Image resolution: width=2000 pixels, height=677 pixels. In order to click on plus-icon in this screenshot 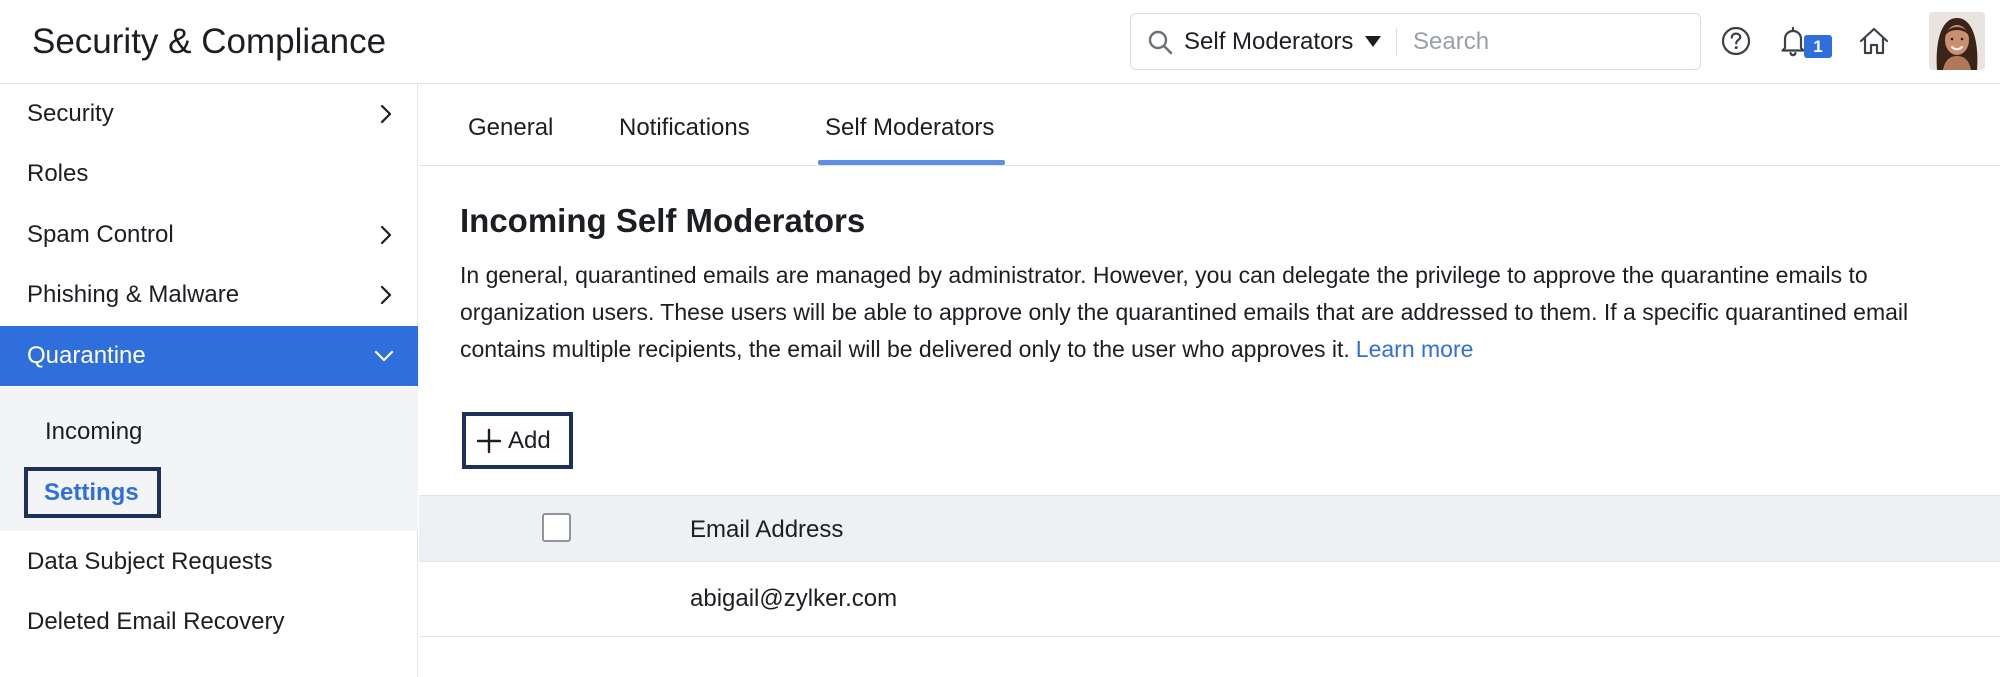, I will do `click(489, 441)`.